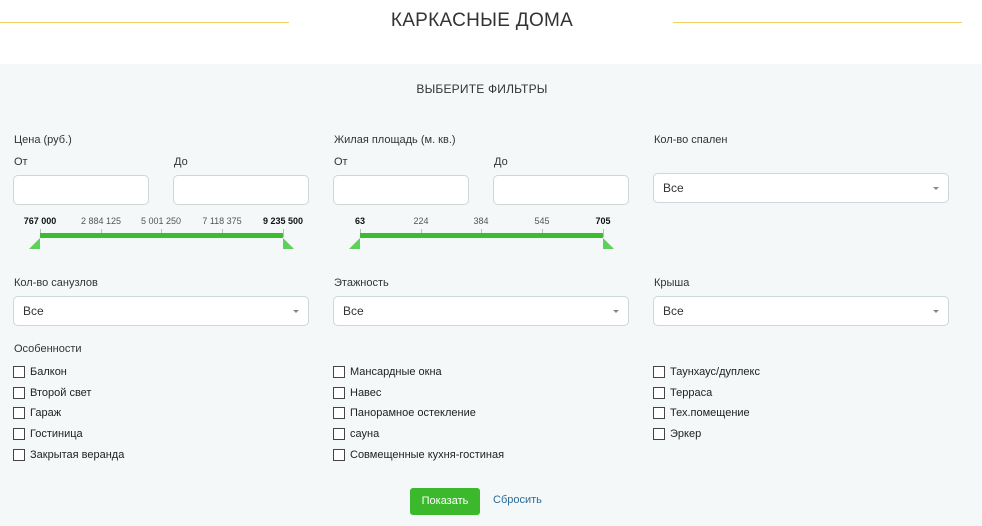  Describe the element at coordinates (517, 500) in the screenshot. I see `reset-link: Сбросить` at that location.